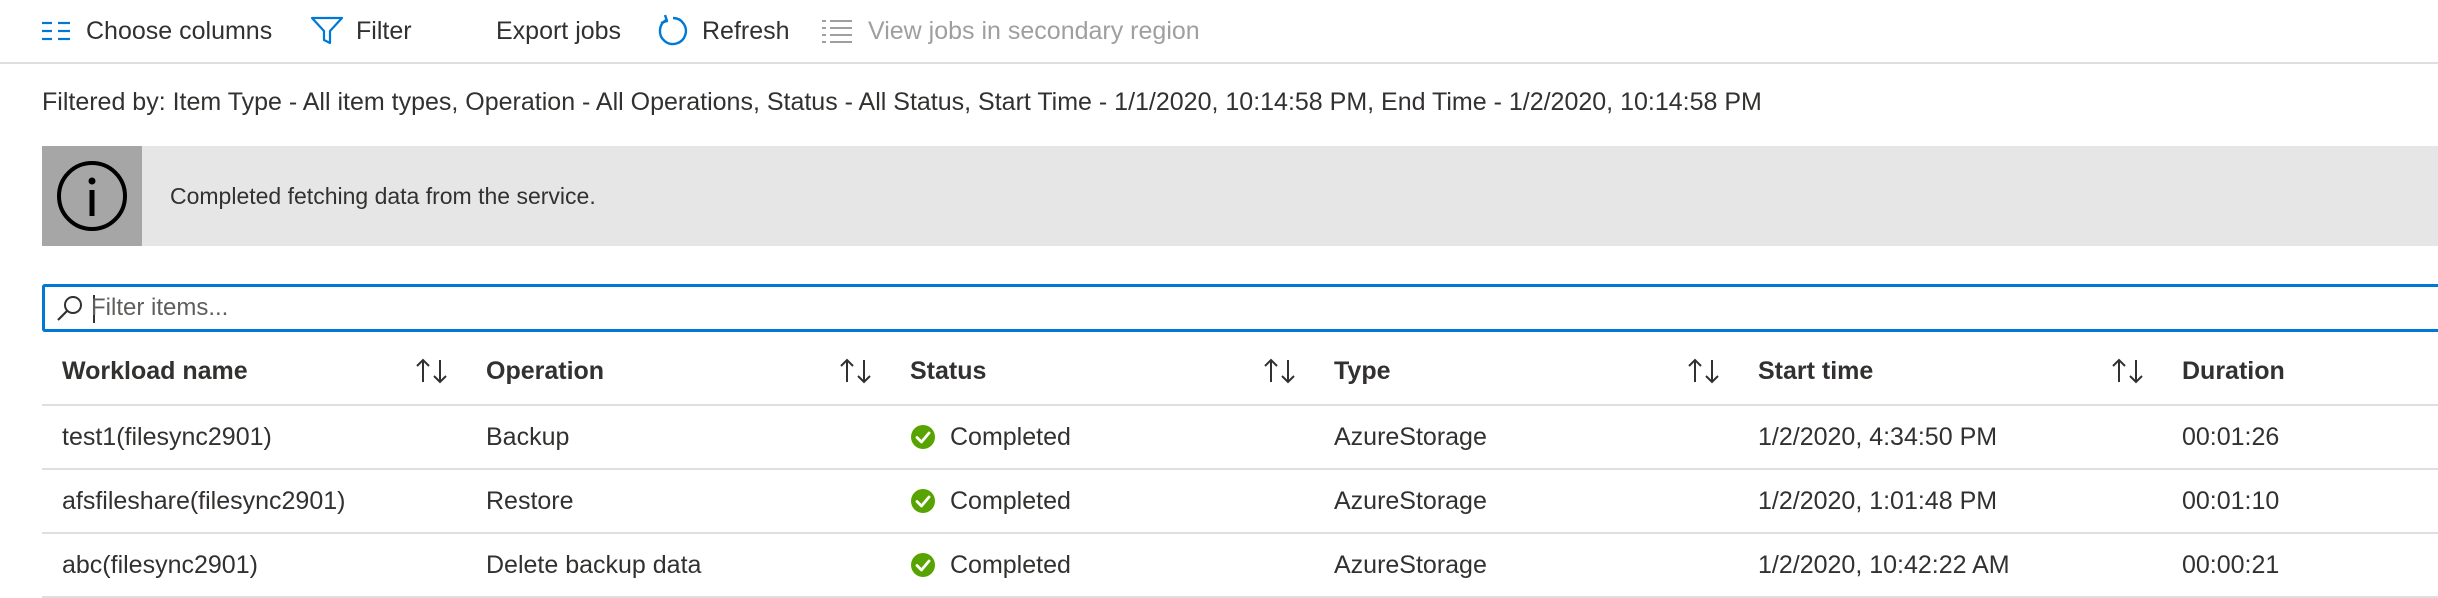 The width and height of the screenshot is (2438, 598). I want to click on export-jobs-button: Export jobs, so click(558, 31).